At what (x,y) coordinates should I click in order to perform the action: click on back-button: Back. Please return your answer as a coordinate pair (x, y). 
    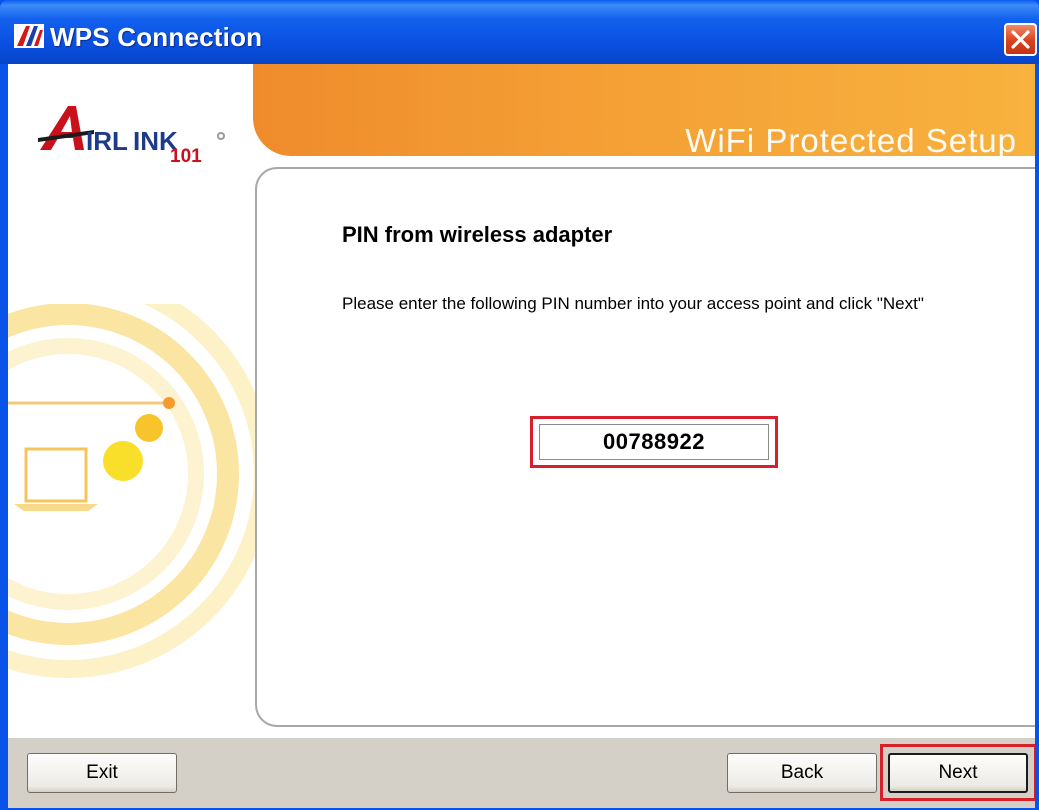
    Looking at the image, I should click on (802, 773).